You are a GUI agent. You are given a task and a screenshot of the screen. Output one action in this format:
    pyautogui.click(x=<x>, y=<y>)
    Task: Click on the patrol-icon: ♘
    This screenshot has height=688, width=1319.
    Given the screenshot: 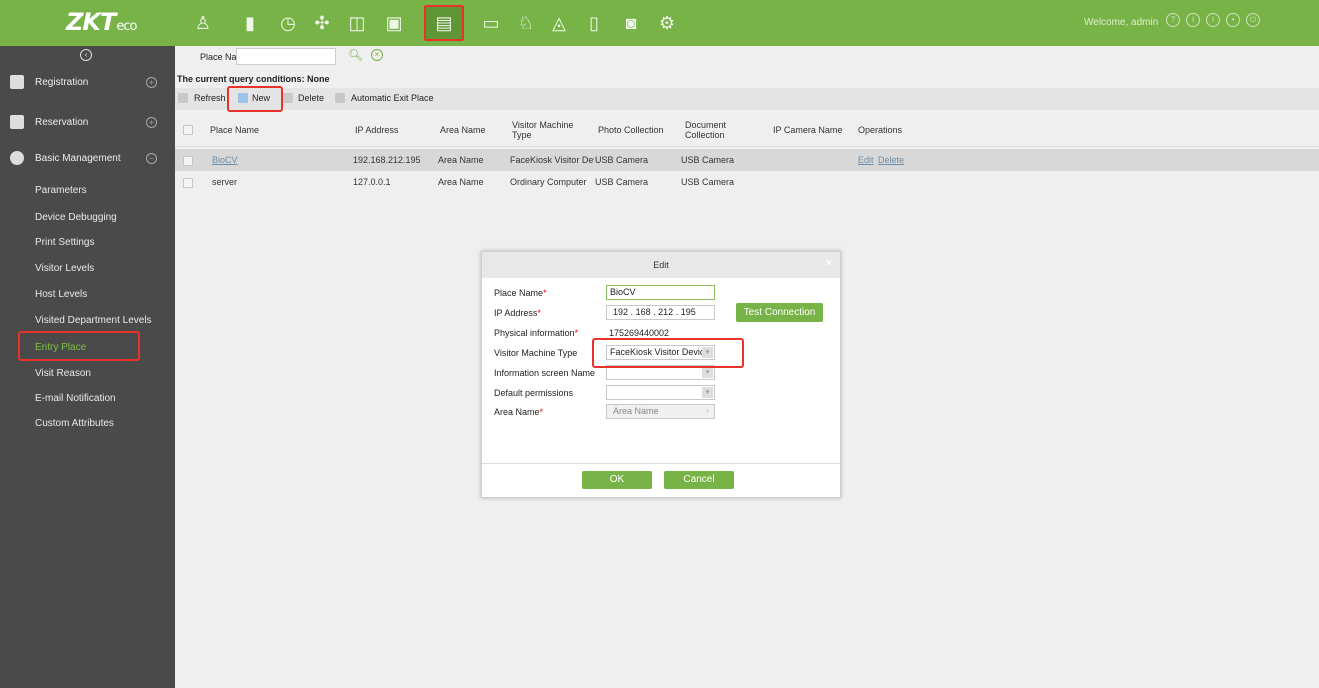 What is the action you would take?
    pyautogui.click(x=526, y=23)
    